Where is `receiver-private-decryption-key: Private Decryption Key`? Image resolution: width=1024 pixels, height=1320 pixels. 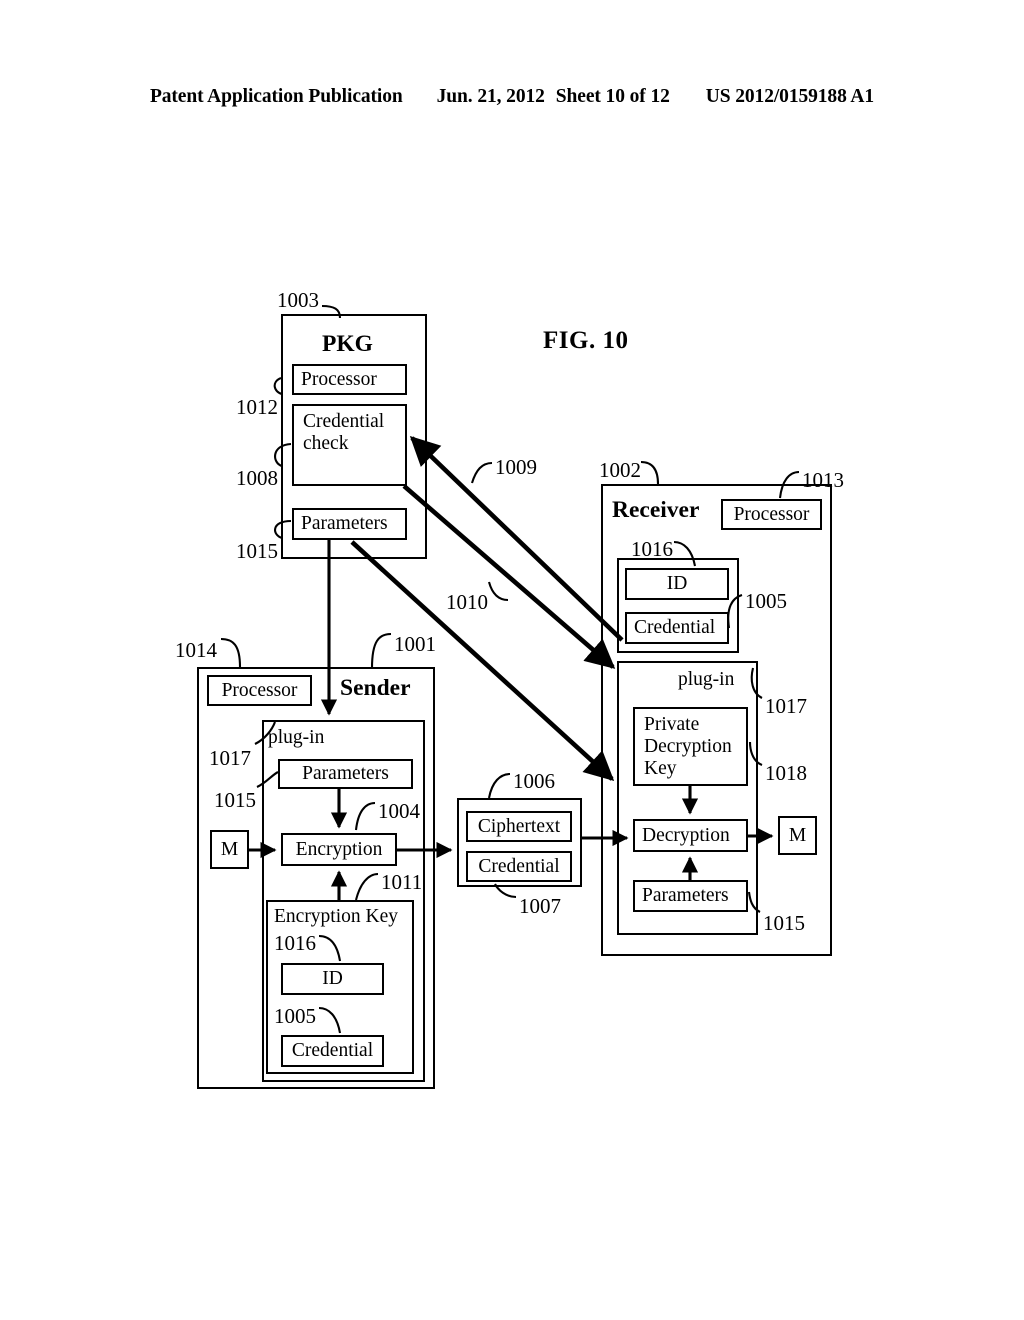
receiver-private-decryption-key: Private Decryption Key is located at coordinates (690, 746).